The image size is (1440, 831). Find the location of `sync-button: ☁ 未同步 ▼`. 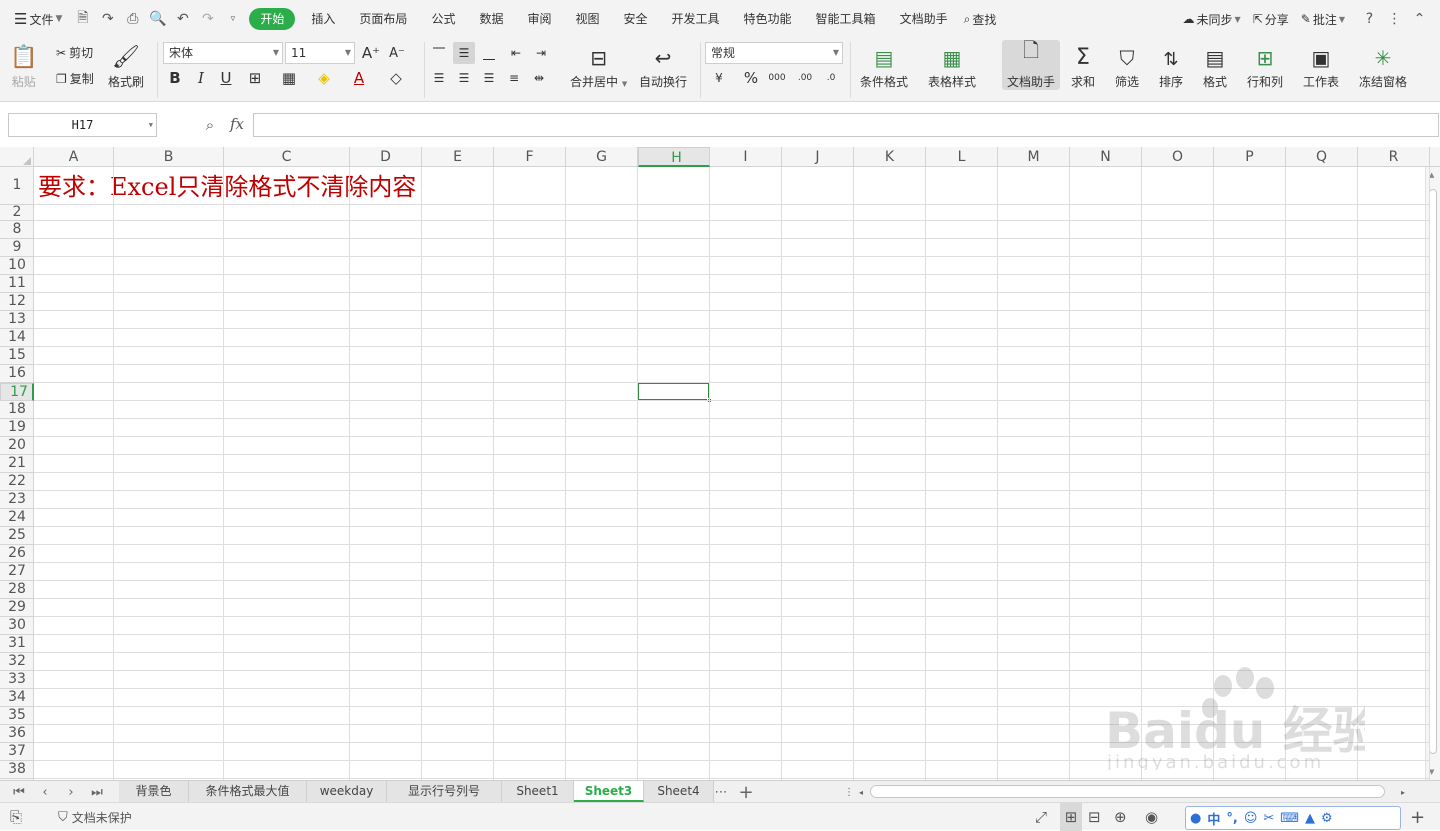

sync-button: ☁ 未同步 ▼ is located at coordinates (1212, 19).